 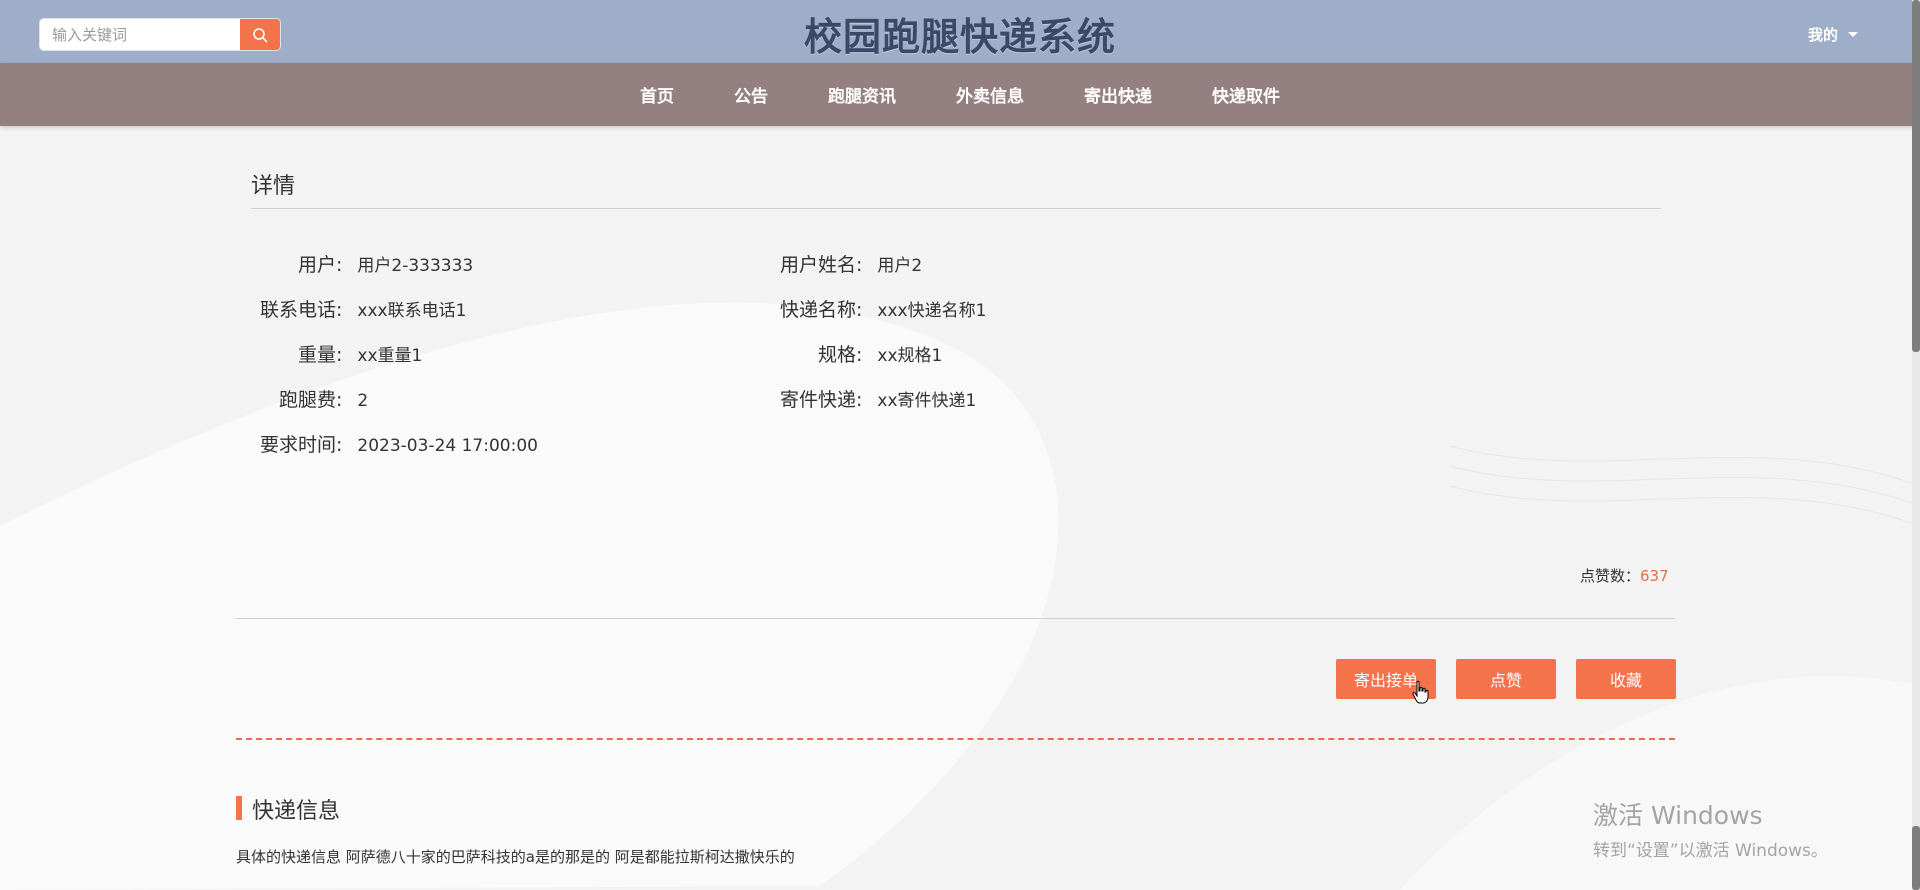 What do you see at coordinates (447, 446) in the screenshot?
I see `field-value: 2023-03-24 17:00:00` at bounding box center [447, 446].